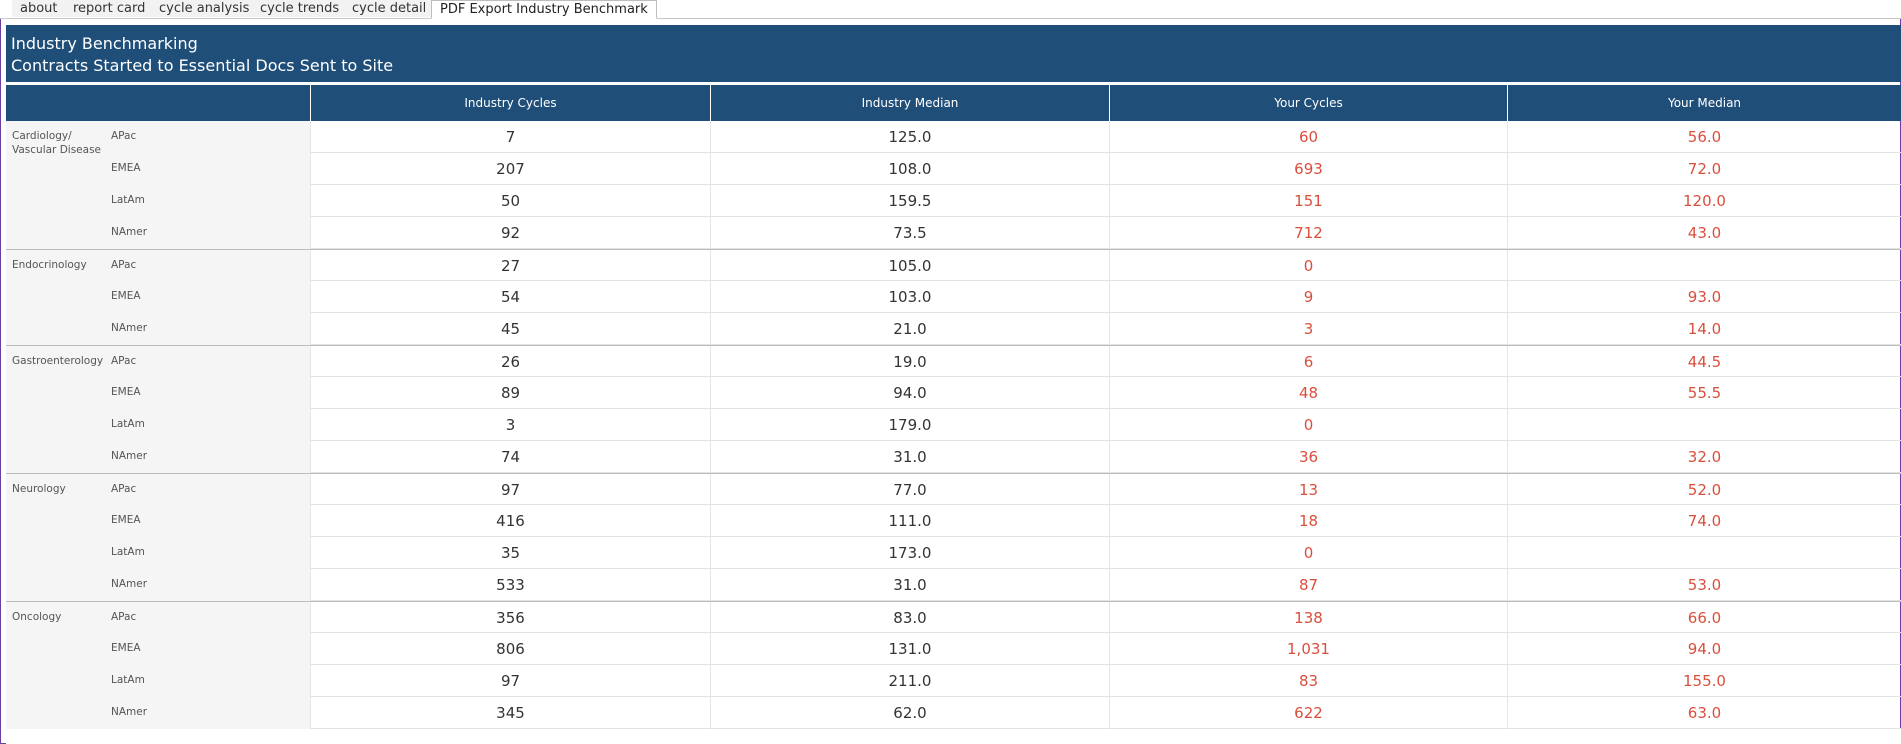 This screenshot has width=1901, height=744. Describe the element at coordinates (390, 8) in the screenshot. I see `tab-cycle-detail: cycle detail` at that location.